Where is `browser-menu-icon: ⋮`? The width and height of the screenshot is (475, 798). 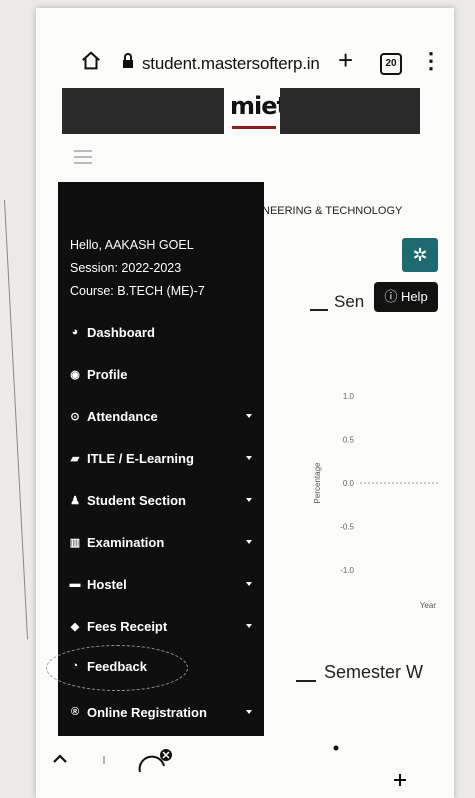 browser-menu-icon: ⋮ is located at coordinates (431, 61).